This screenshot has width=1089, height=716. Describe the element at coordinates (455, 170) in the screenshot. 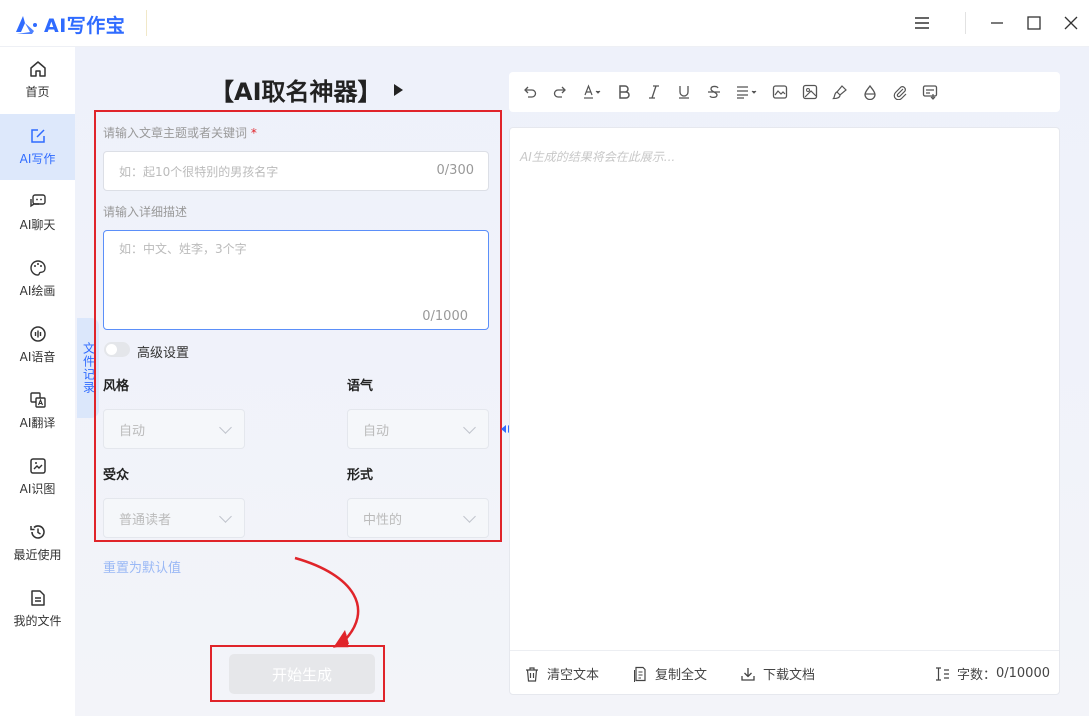

I see `topic-counter: 0/300` at that location.